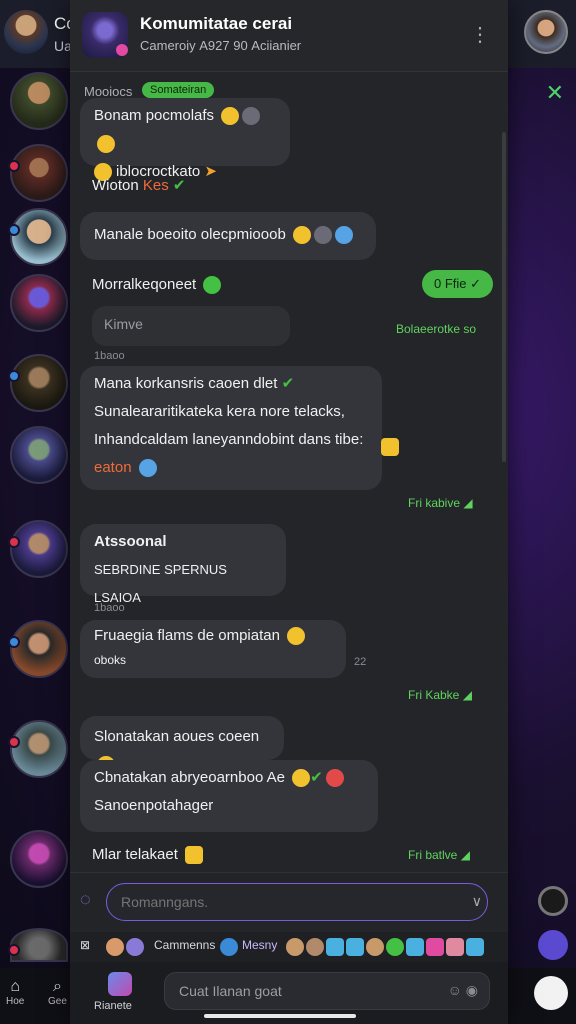 The image size is (576, 1024). Describe the element at coordinates (26, 32) in the screenshot. I see `background-avatar` at that location.